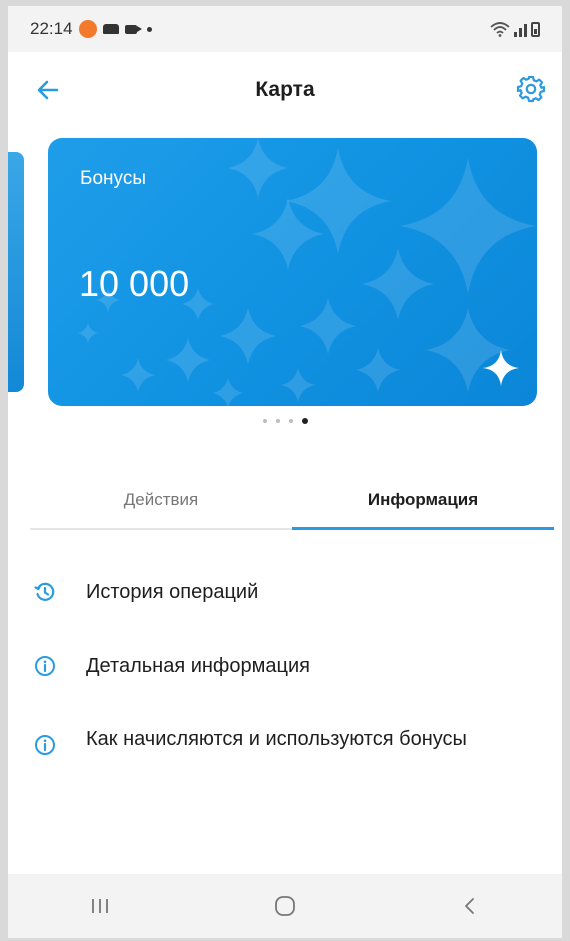  I want to click on sparkle-icon, so click(501, 368).